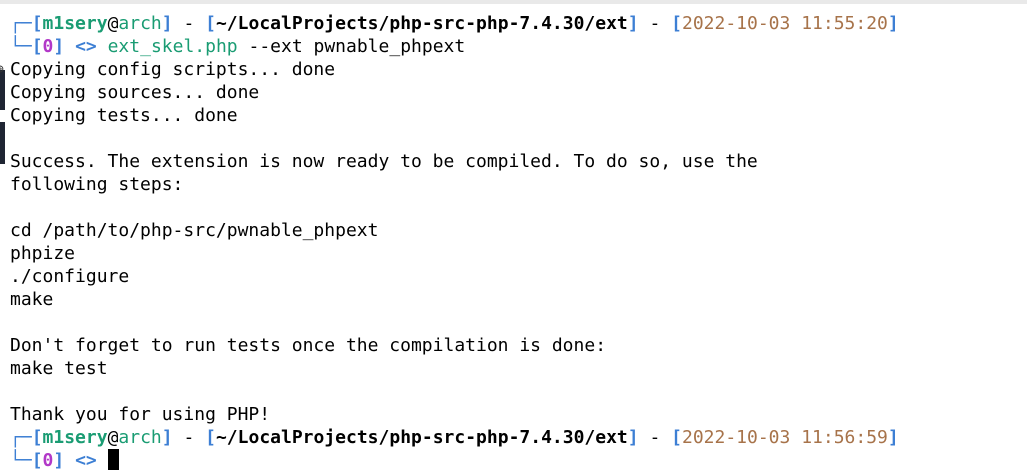 This screenshot has width=1027, height=476. What do you see at coordinates (172, 46) in the screenshot?
I see `command-name: ext_skel.php` at bounding box center [172, 46].